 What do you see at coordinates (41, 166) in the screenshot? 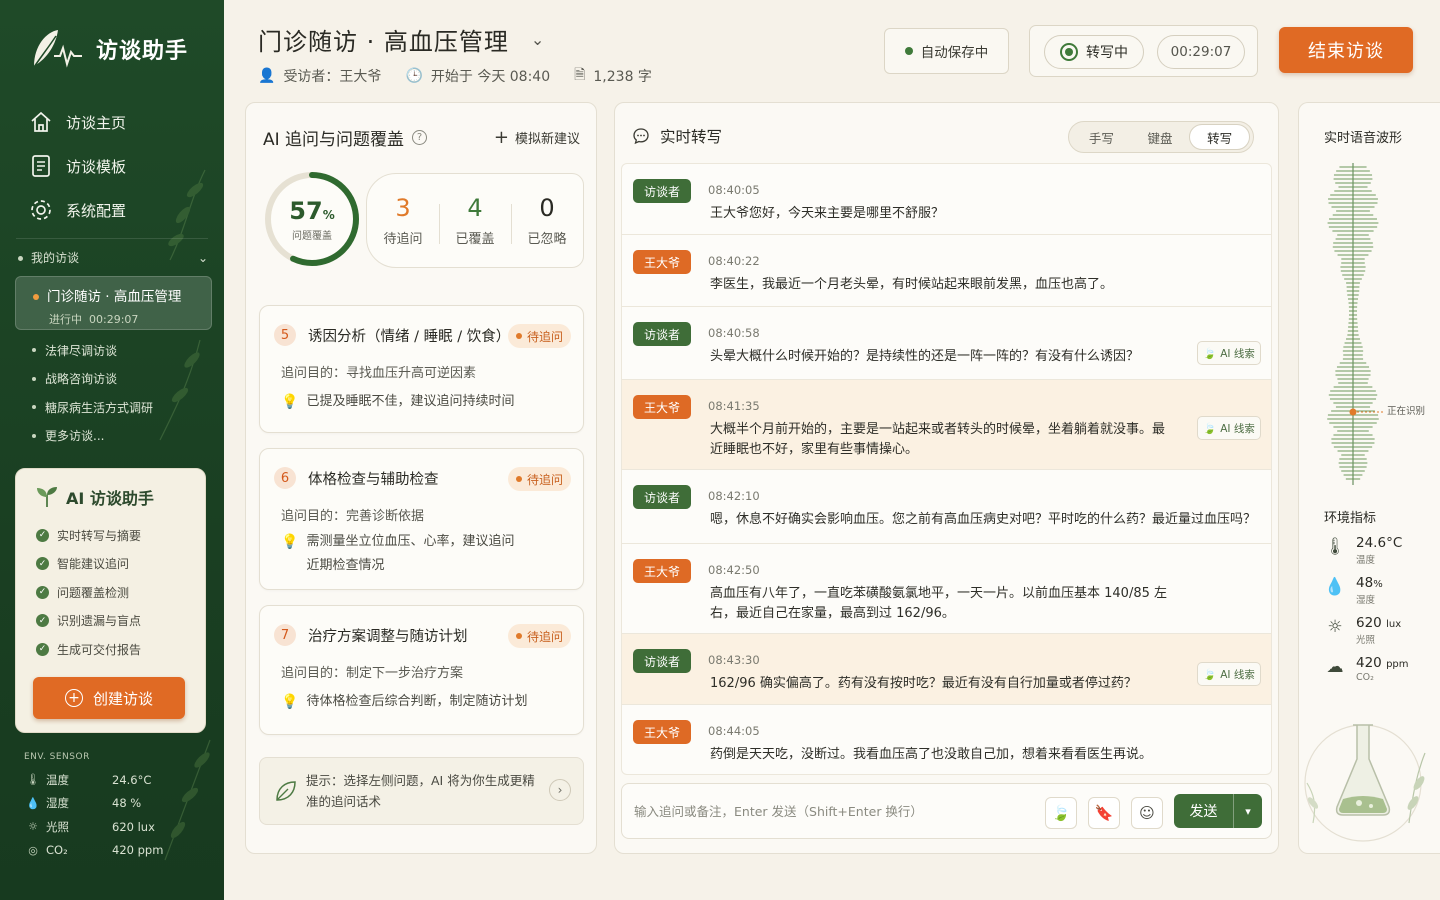
I see `template-icon` at bounding box center [41, 166].